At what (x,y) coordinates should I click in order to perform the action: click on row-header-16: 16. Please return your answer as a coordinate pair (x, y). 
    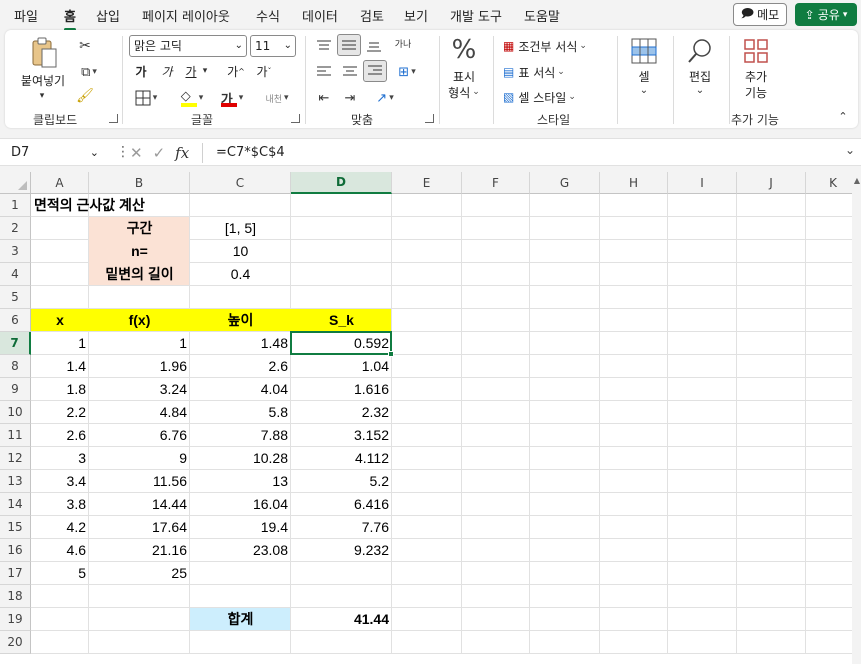
    Looking at the image, I should click on (15, 550).